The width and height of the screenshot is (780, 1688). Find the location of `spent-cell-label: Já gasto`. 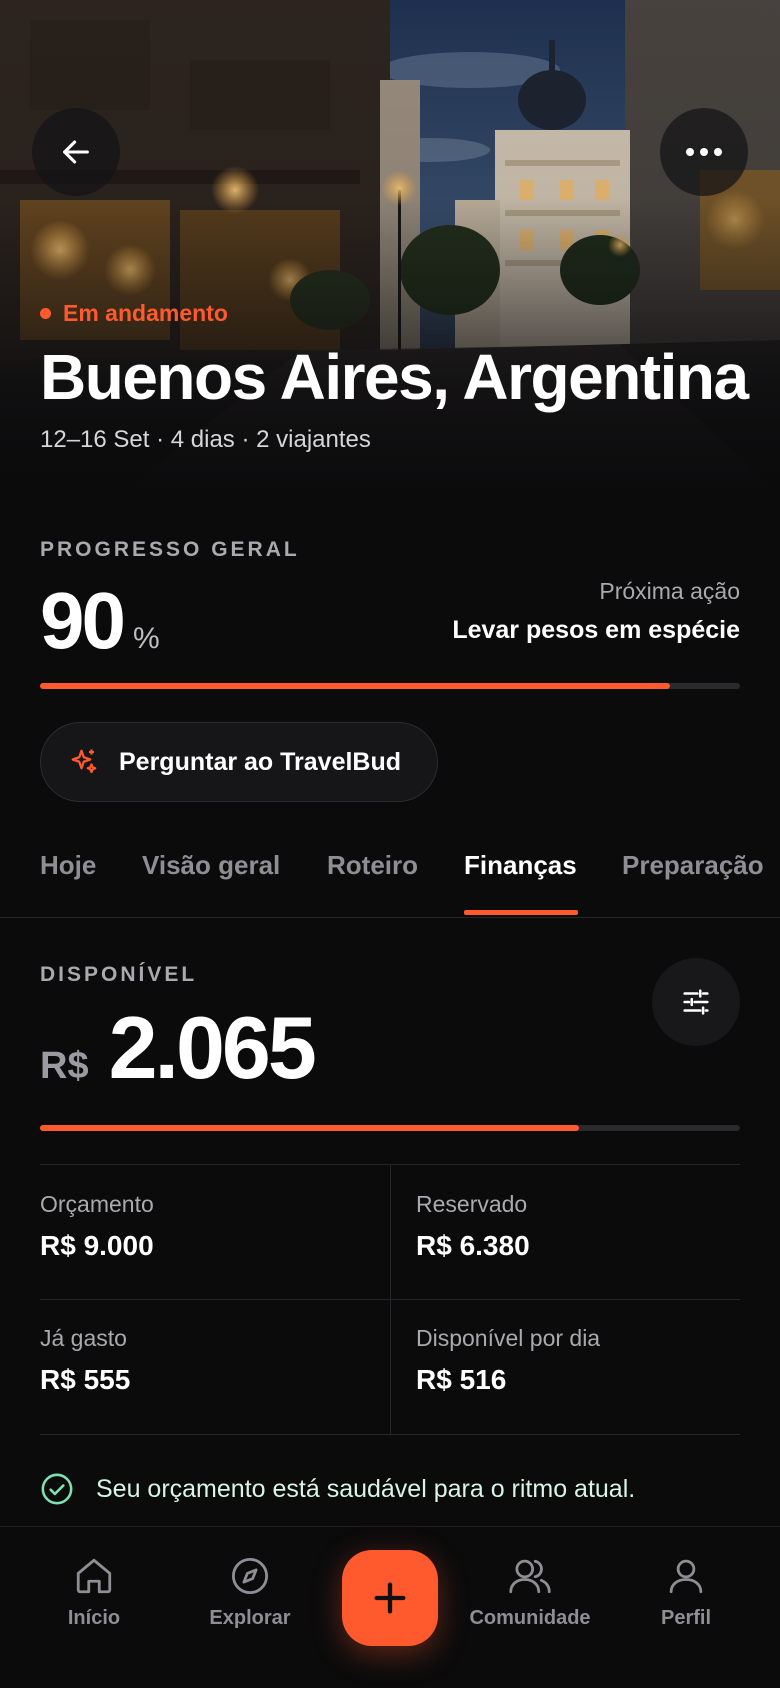

spent-cell-label: Já gasto is located at coordinates (83, 1338).